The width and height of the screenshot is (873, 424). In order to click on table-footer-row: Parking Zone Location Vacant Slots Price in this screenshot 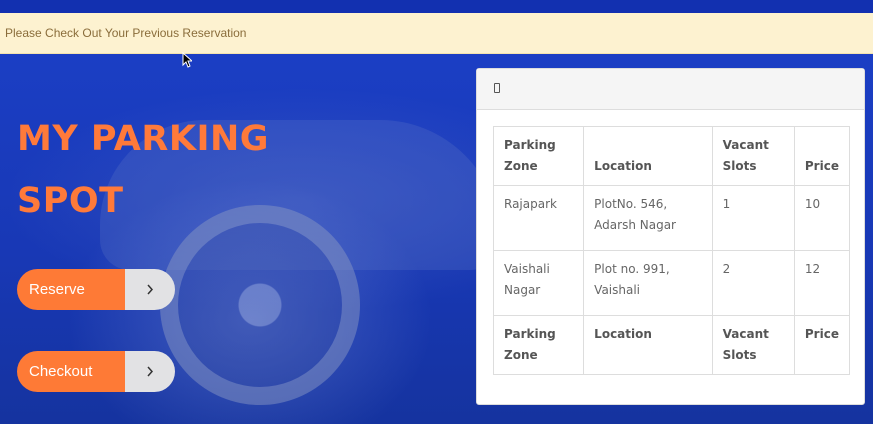, I will do `click(671, 345)`.